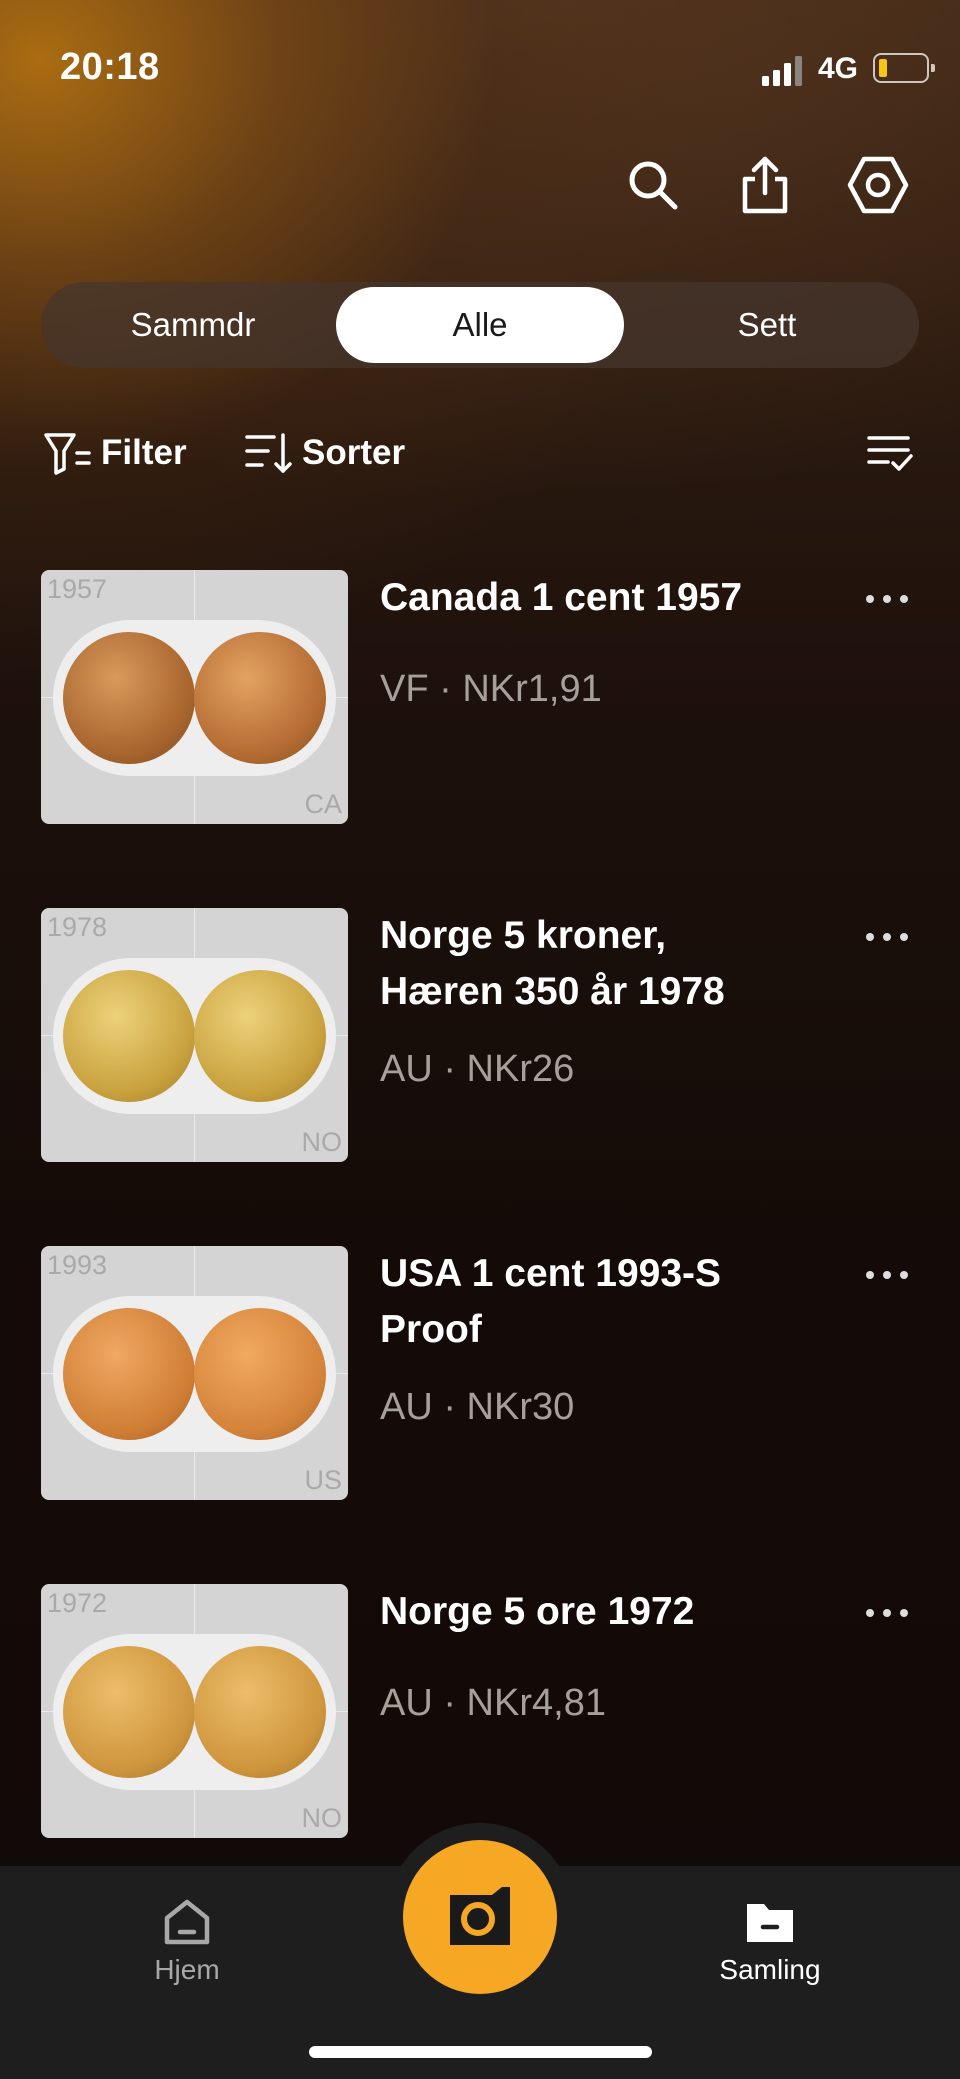  What do you see at coordinates (193, 325) in the screenshot?
I see `segment-sammdr: Sammdr` at bounding box center [193, 325].